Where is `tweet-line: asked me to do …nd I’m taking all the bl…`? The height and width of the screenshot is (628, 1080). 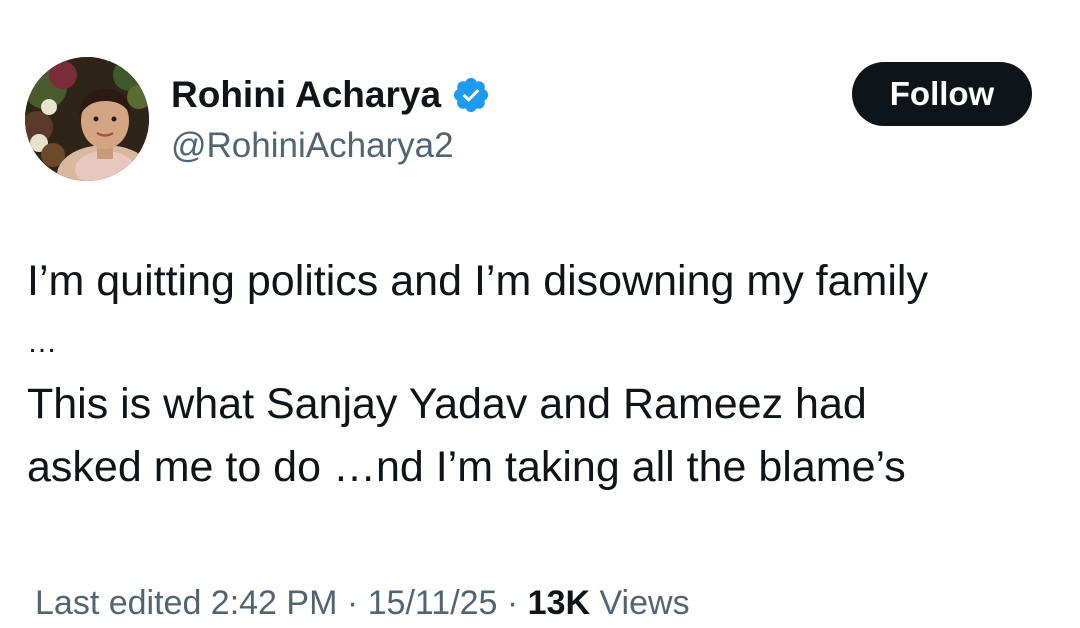 tweet-line: asked me to do …nd I’m taking all the bl… is located at coordinates (466, 467).